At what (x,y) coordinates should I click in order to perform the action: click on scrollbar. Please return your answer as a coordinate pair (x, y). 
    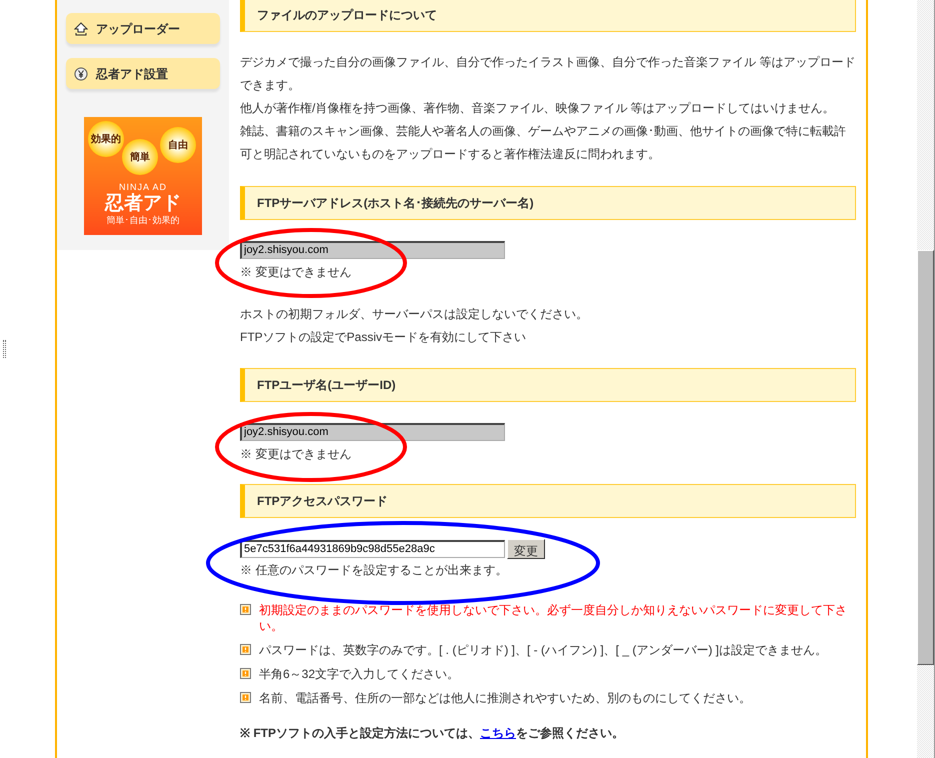
    Looking at the image, I should click on (926, 379).